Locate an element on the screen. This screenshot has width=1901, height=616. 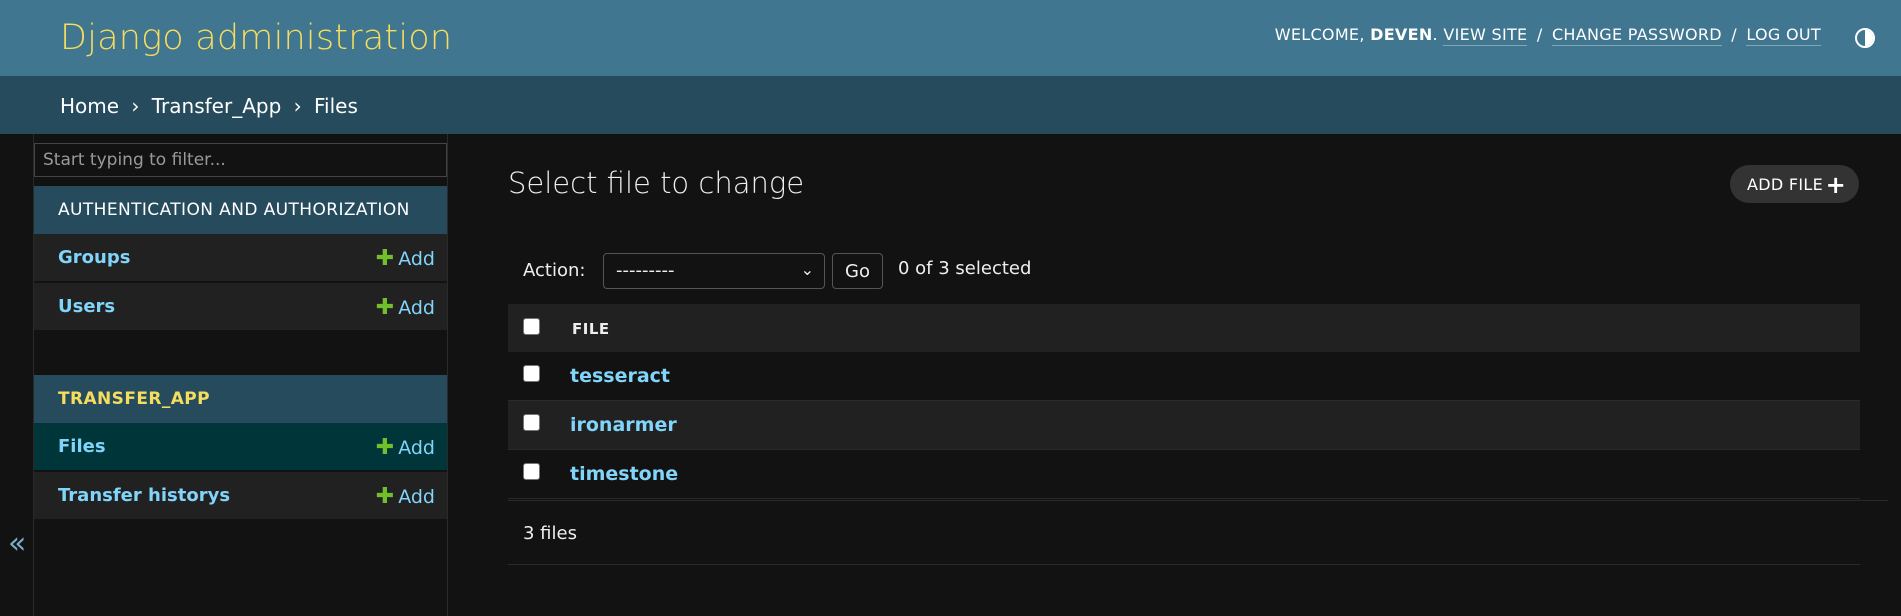
module-caption-transfer-app: TRANSFER_APP is located at coordinates (240, 399).